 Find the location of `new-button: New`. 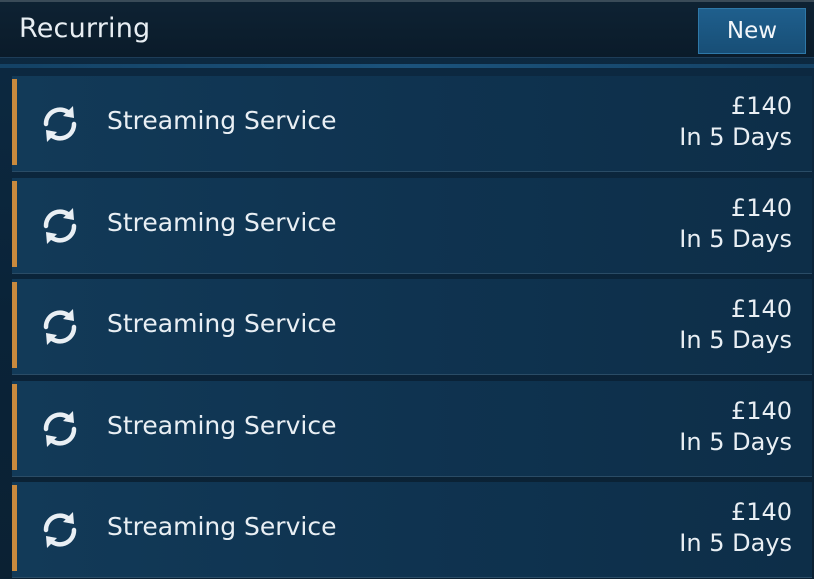

new-button: New is located at coordinates (752, 31).